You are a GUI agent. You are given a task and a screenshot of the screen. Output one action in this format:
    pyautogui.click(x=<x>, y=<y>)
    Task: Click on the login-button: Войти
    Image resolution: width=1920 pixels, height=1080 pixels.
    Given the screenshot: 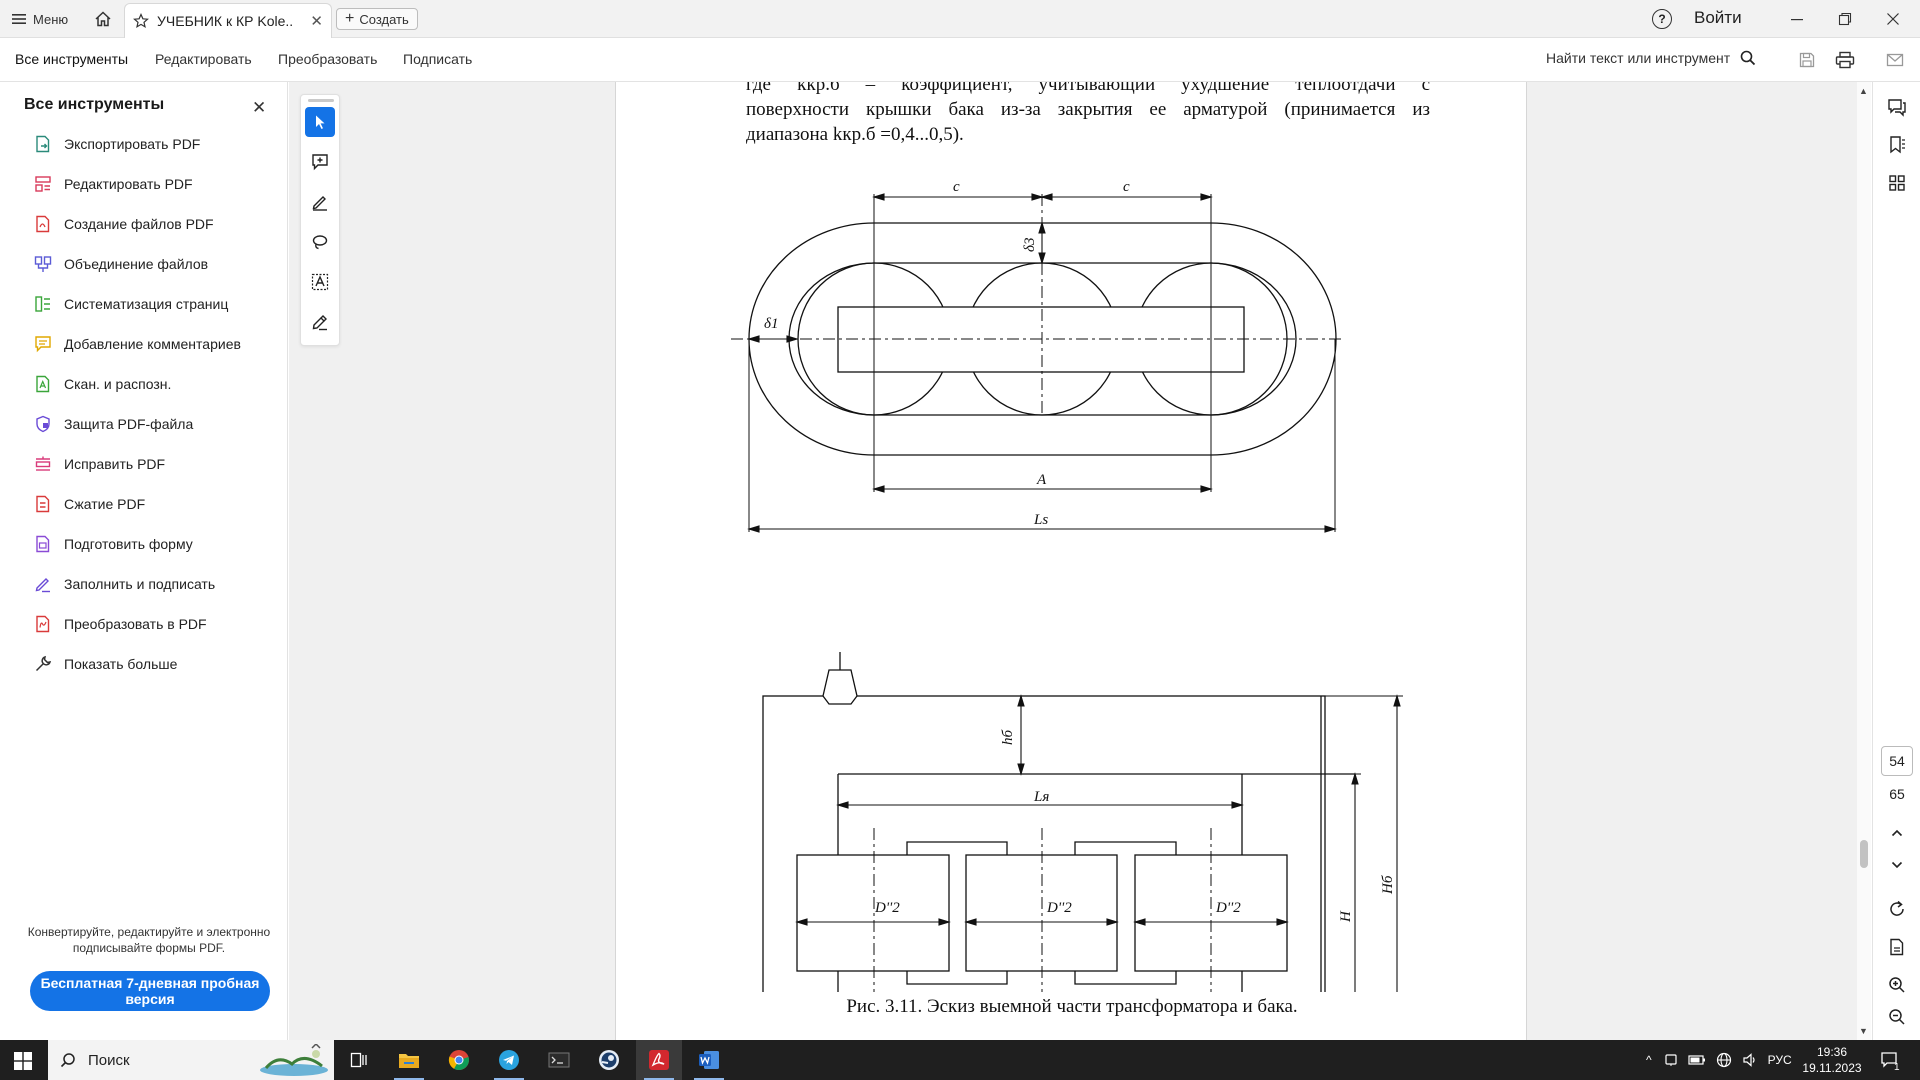 What is the action you would take?
    pyautogui.click(x=1718, y=18)
    